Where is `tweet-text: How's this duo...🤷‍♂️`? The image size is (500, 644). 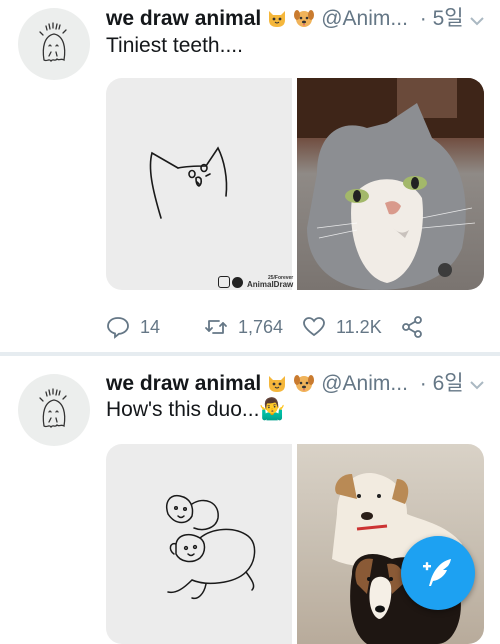
tweet-text: How's this duo...🤷‍♂️ is located at coordinates (196, 409).